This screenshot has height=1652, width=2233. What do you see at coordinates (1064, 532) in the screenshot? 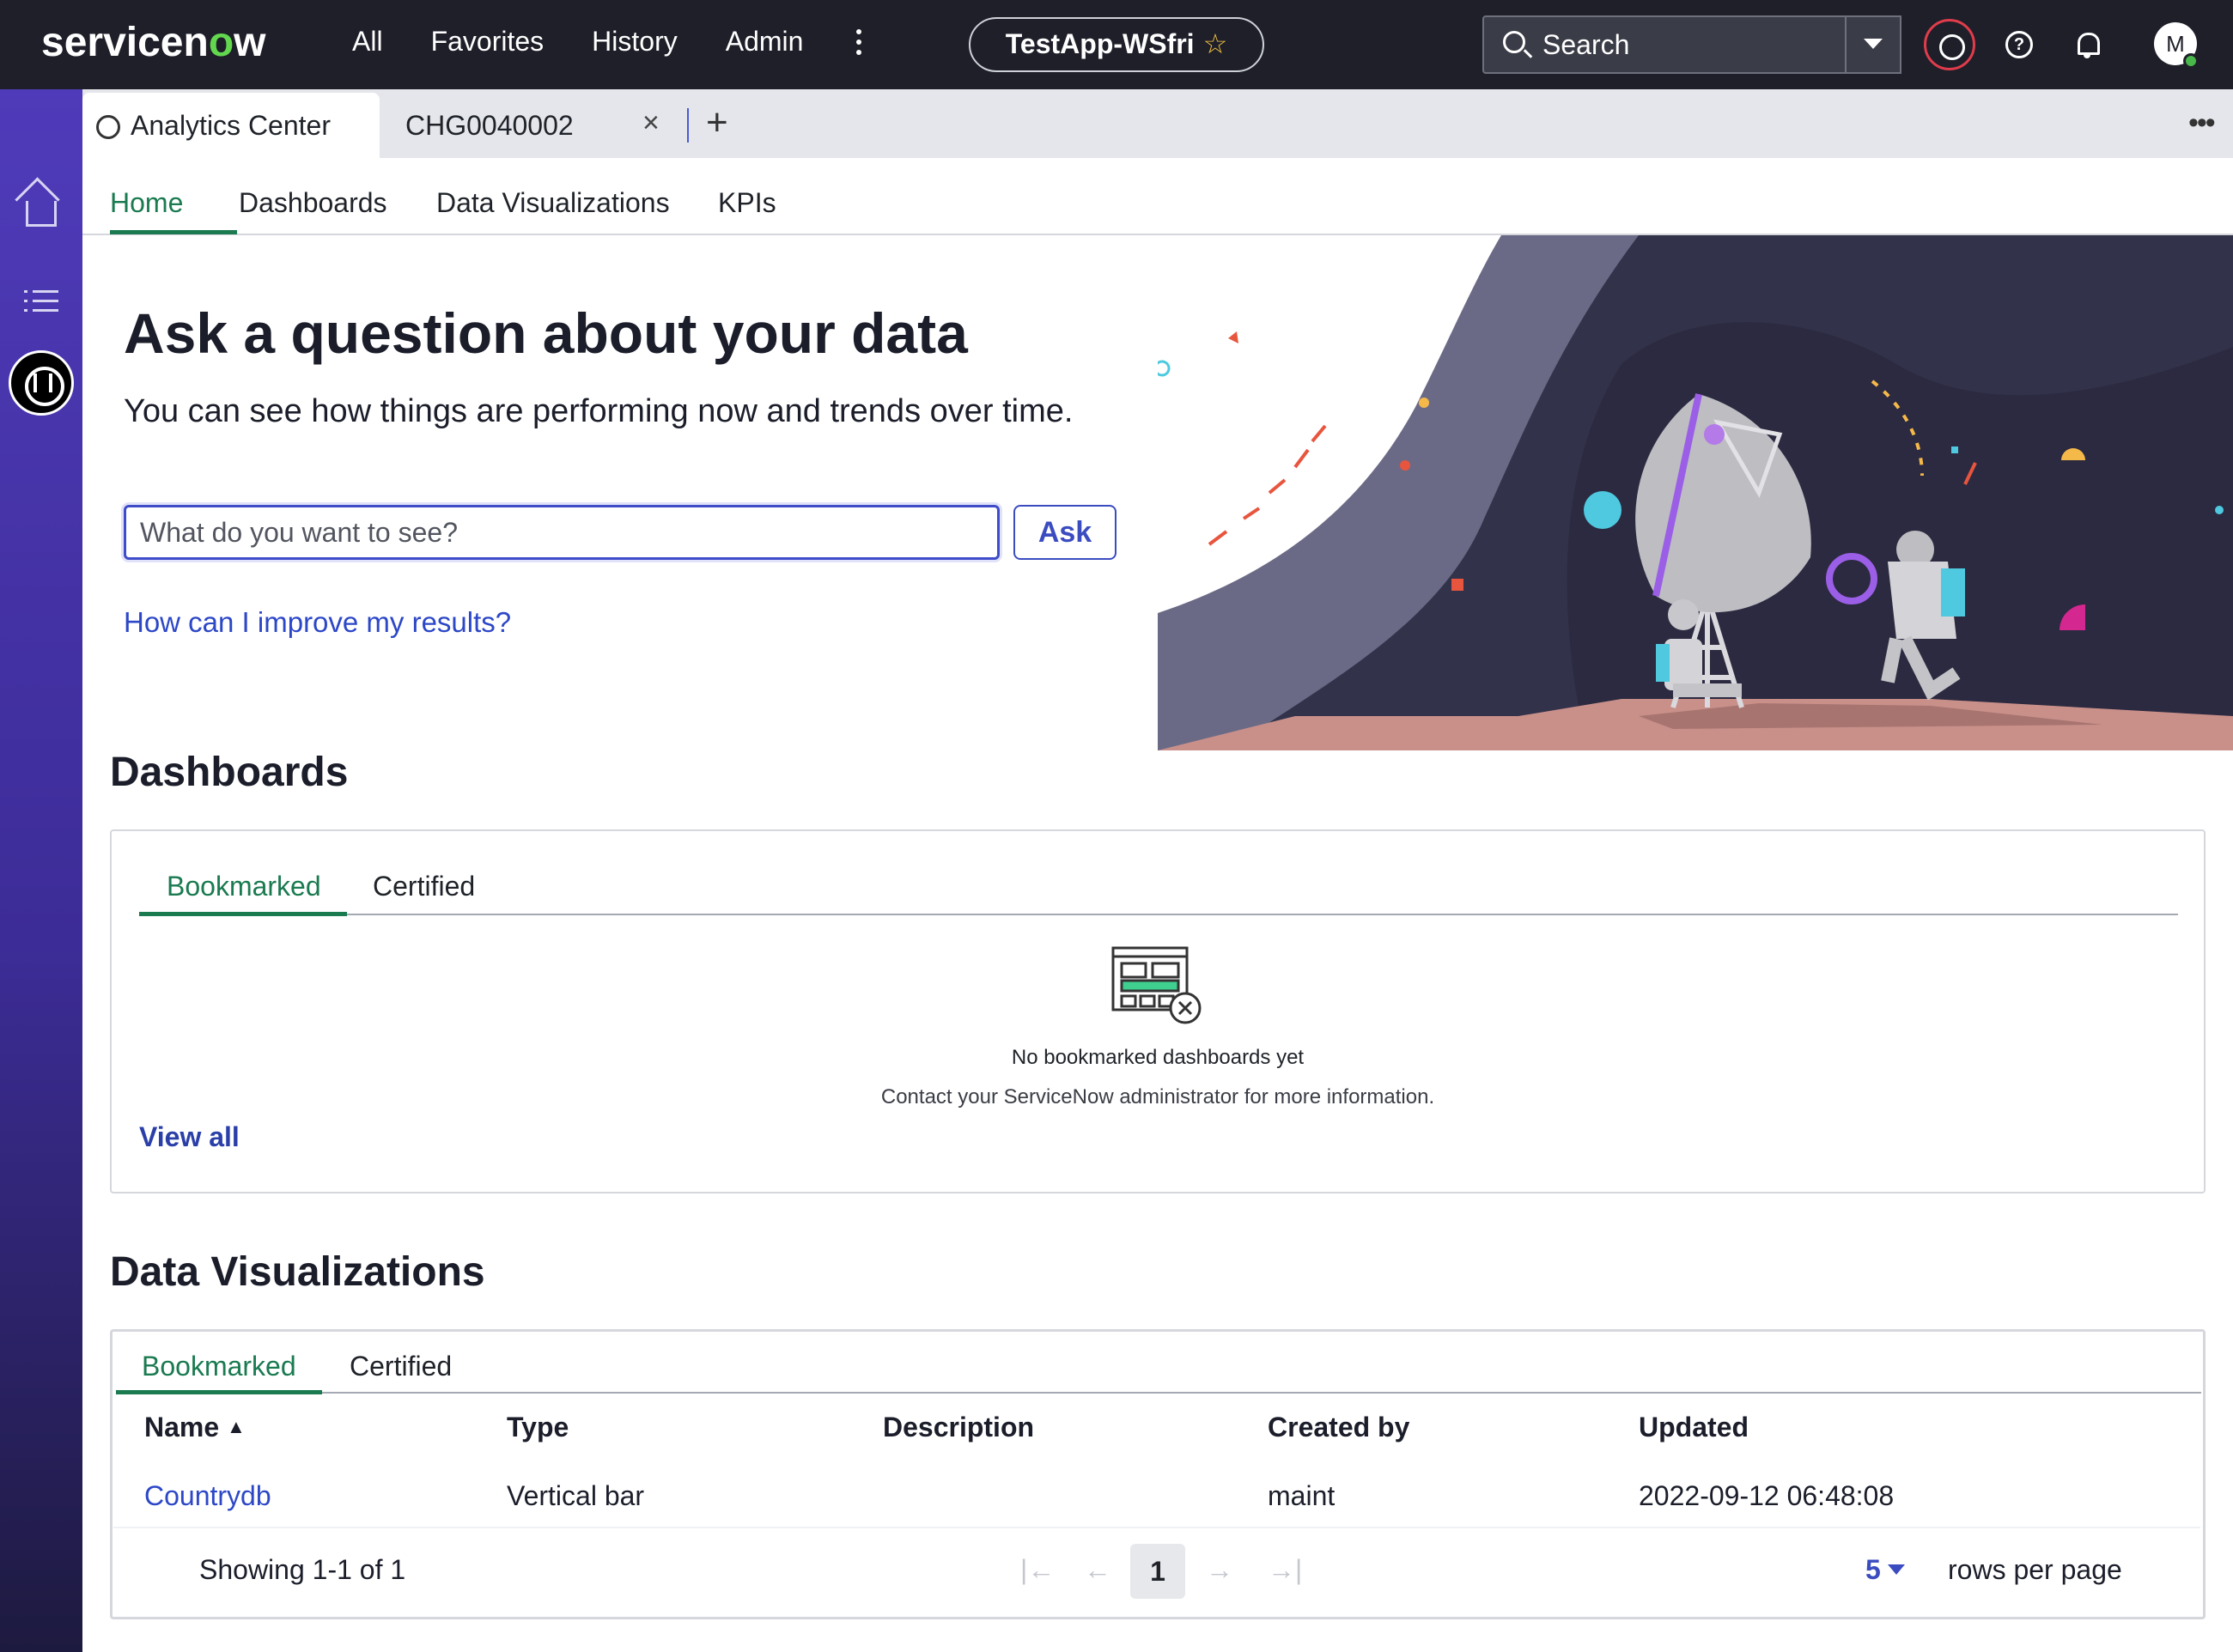
I see `ask-button: Ask` at bounding box center [1064, 532].